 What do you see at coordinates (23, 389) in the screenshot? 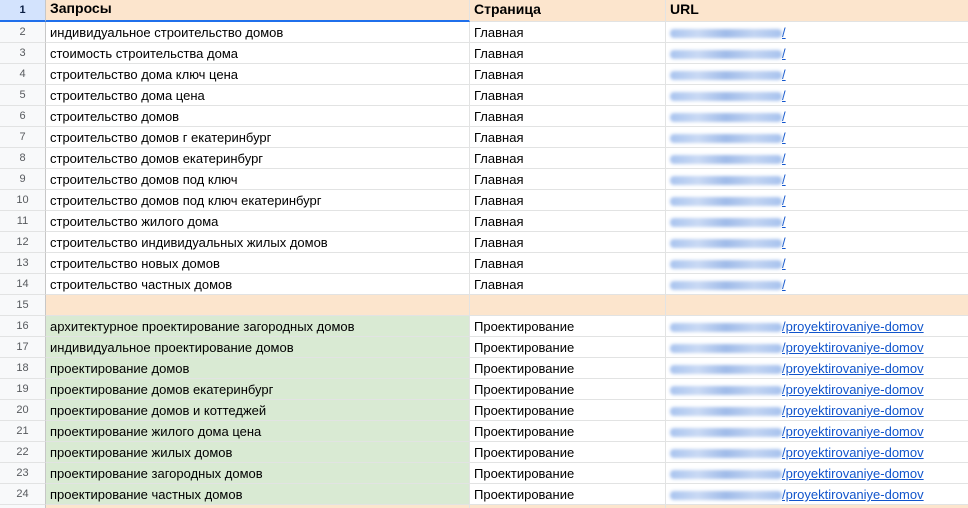
I see `row-number: 19` at bounding box center [23, 389].